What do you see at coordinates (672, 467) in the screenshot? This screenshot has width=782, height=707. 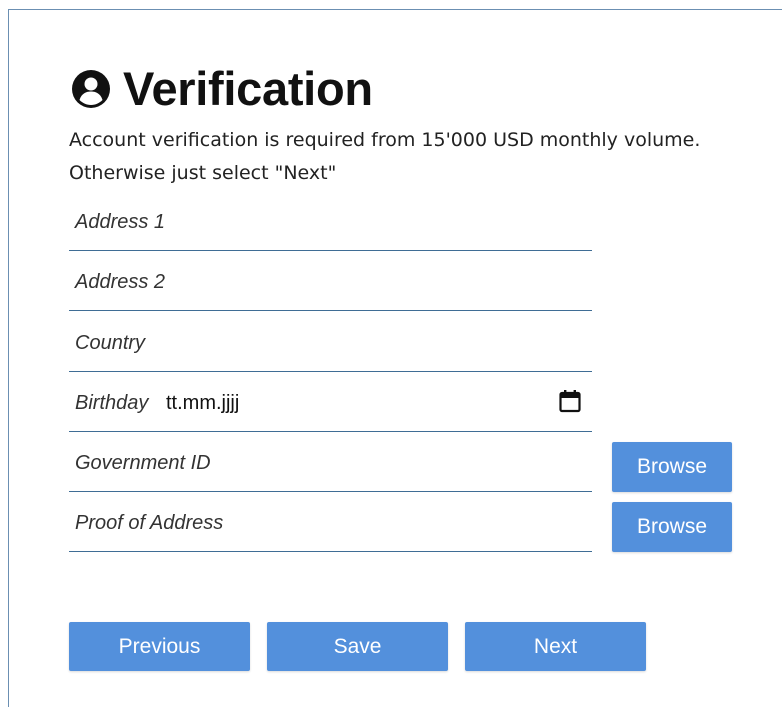 I see `government-id-browse-button: Browse` at bounding box center [672, 467].